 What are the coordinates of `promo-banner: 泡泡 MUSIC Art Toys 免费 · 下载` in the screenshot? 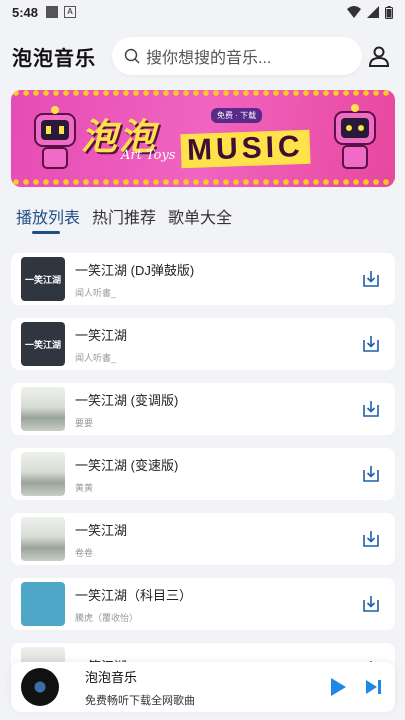 It's located at (203, 138).